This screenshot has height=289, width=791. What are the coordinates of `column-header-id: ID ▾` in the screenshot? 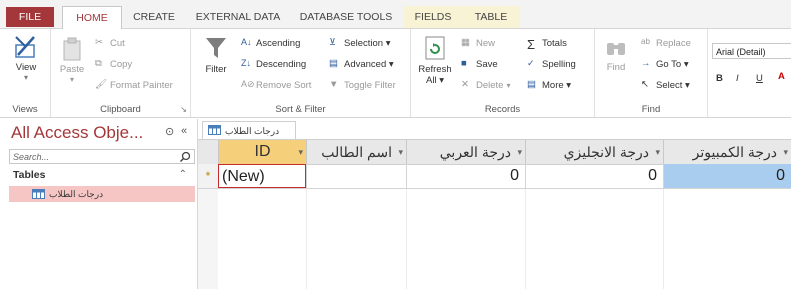 It's located at (262, 152).